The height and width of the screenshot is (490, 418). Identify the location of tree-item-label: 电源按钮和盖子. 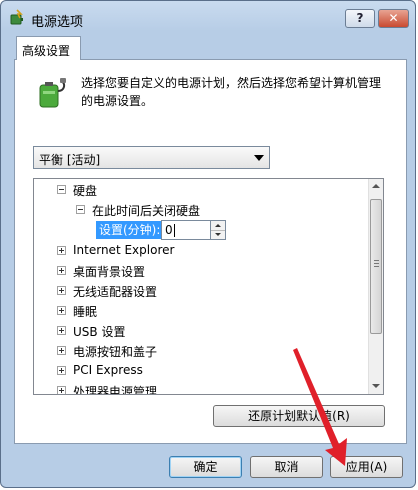
(115, 352).